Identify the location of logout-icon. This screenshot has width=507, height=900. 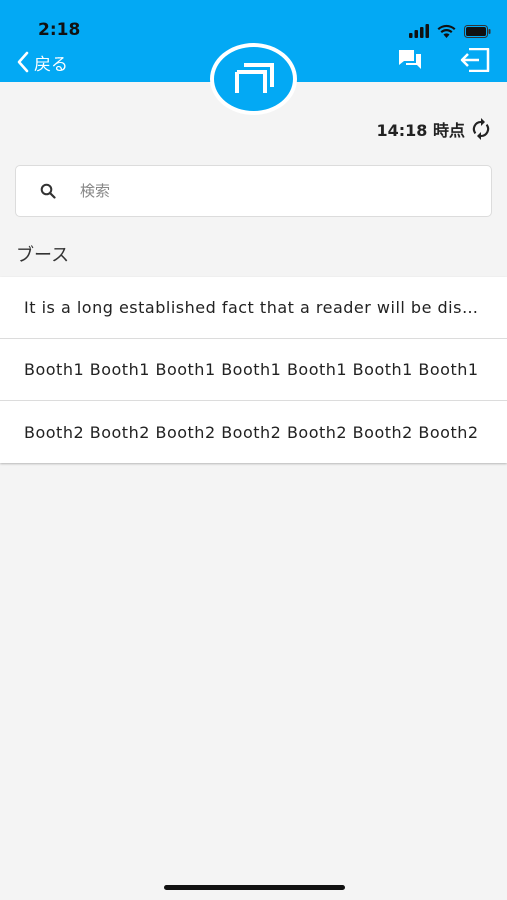
(475, 60).